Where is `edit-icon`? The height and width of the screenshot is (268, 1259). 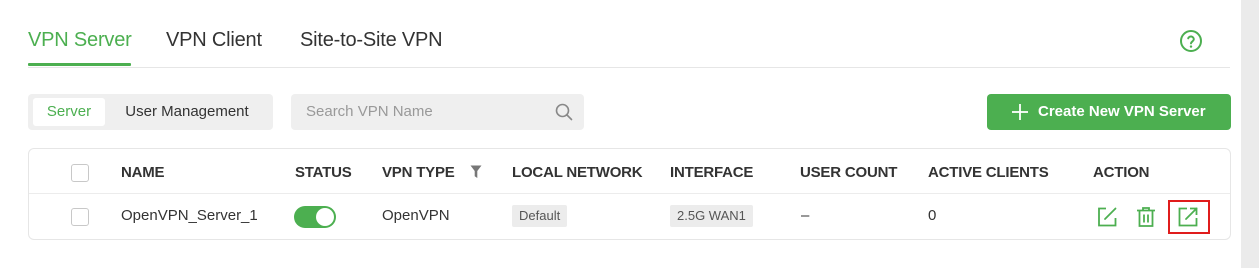
edit-icon is located at coordinates (1107, 217).